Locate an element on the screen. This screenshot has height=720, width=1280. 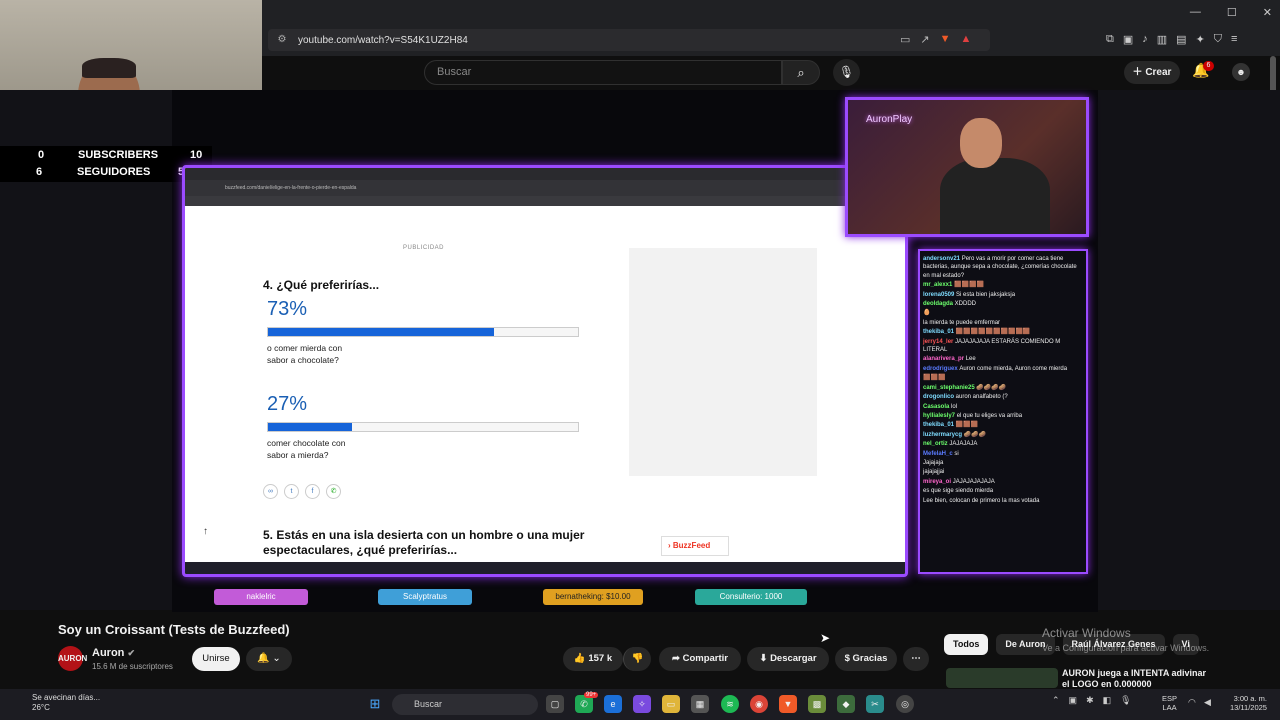
game-icon: ◆ is located at coordinates (846, 704).